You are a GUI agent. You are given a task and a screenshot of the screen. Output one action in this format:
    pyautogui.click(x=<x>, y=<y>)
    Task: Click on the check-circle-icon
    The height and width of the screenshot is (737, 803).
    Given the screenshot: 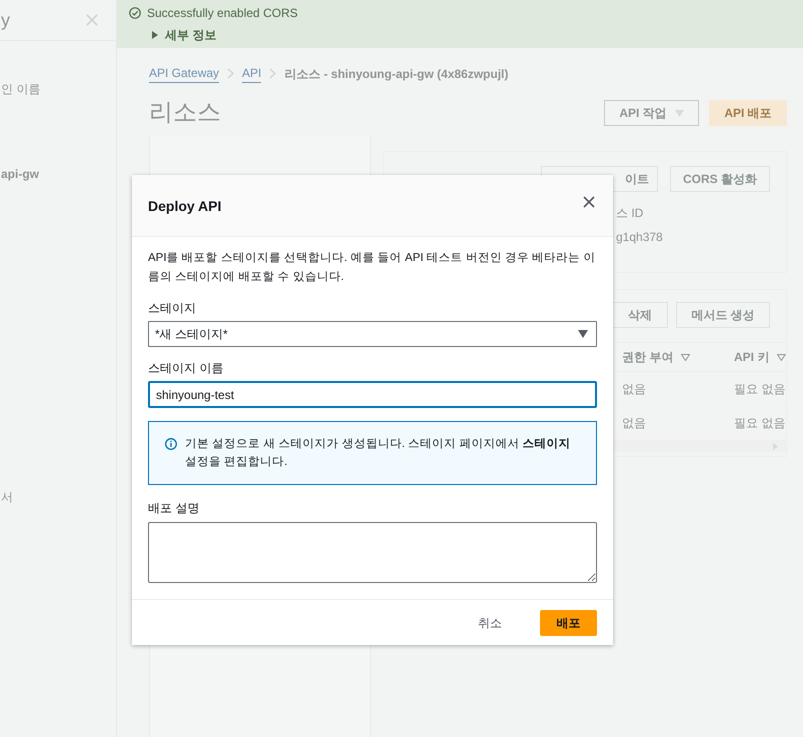 What is the action you would take?
    pyautogui.click(x=135, y=13)
    